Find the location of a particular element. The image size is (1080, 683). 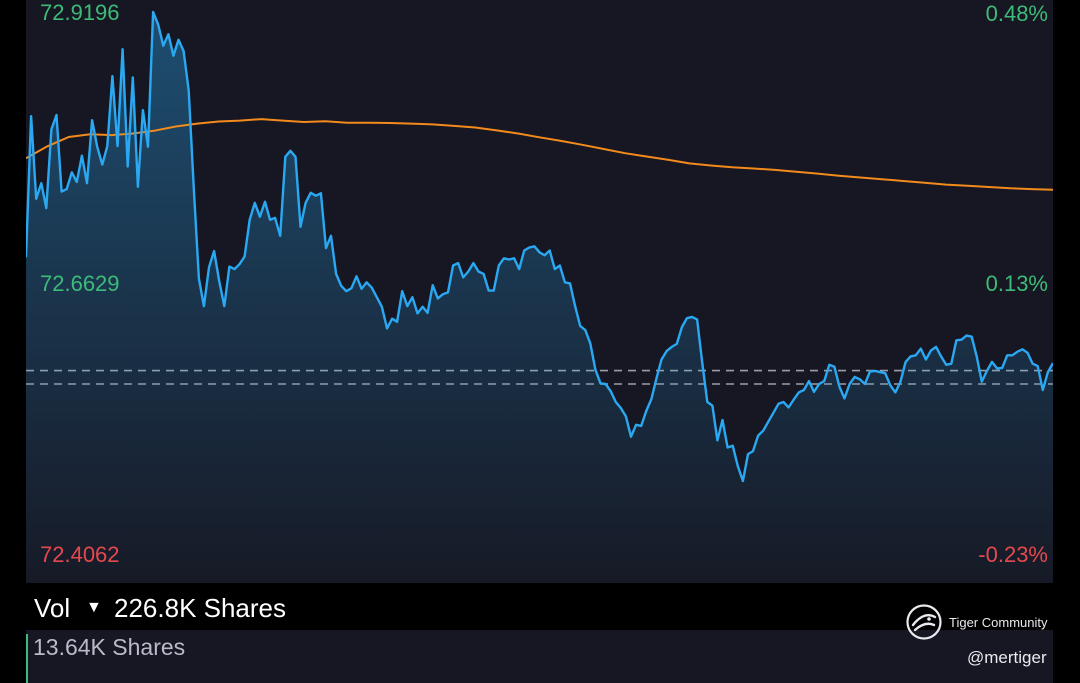

volume-marker is located at coordinates (27, 658).